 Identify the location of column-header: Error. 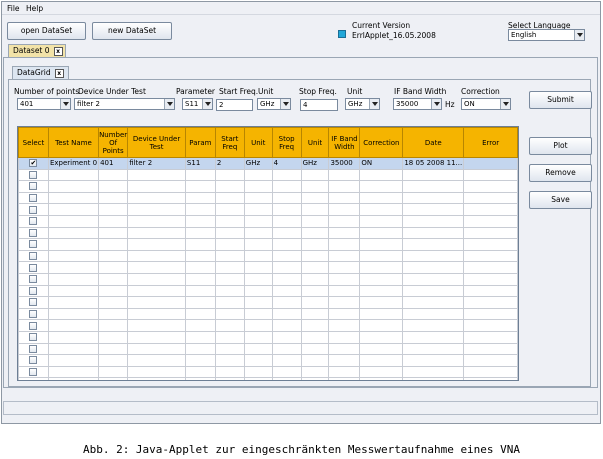
(490, 142).